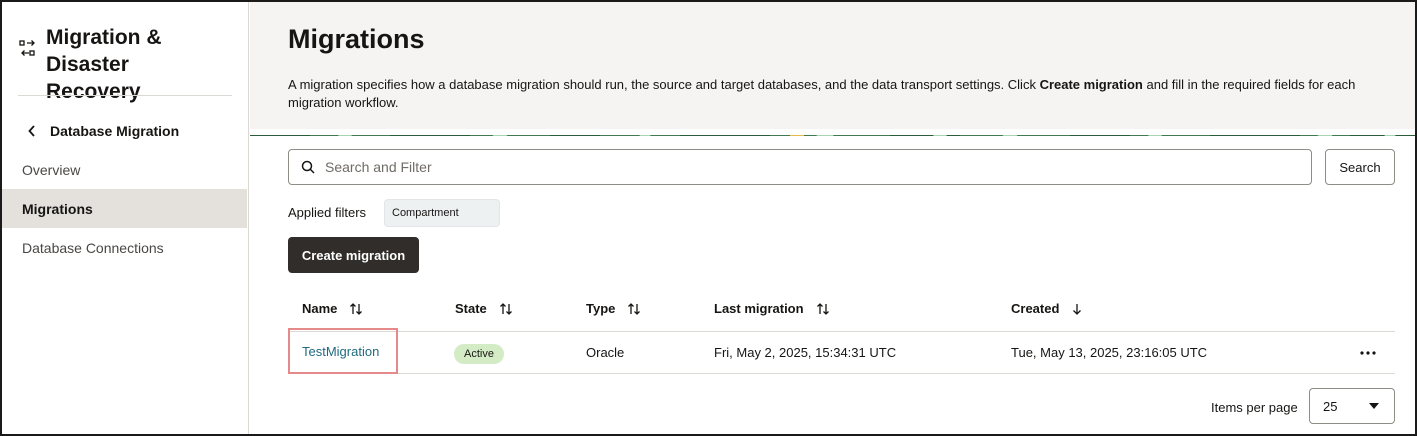  Describe the element at coordinates (343, 351) in the screenshot. I see `migration-name-link: TestMigration` at that location.